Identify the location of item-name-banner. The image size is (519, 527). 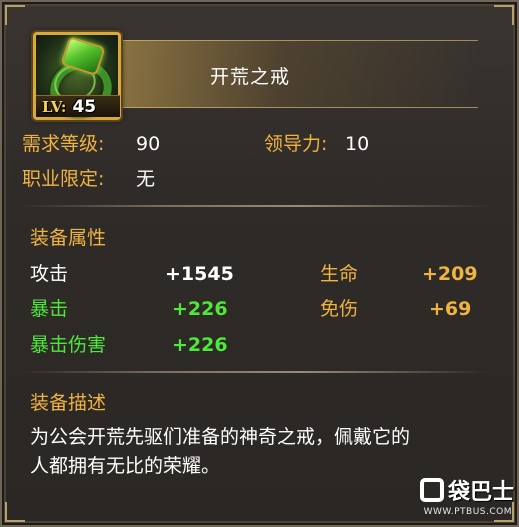
(300, 74).